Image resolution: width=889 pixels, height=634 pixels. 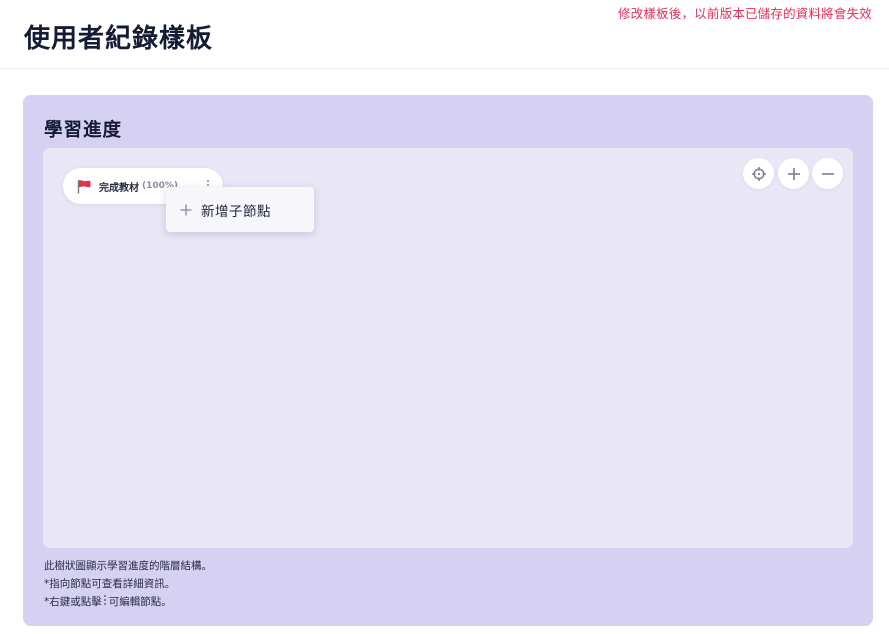 I want to click on zoom-in-button, so click(x=793, y=173).